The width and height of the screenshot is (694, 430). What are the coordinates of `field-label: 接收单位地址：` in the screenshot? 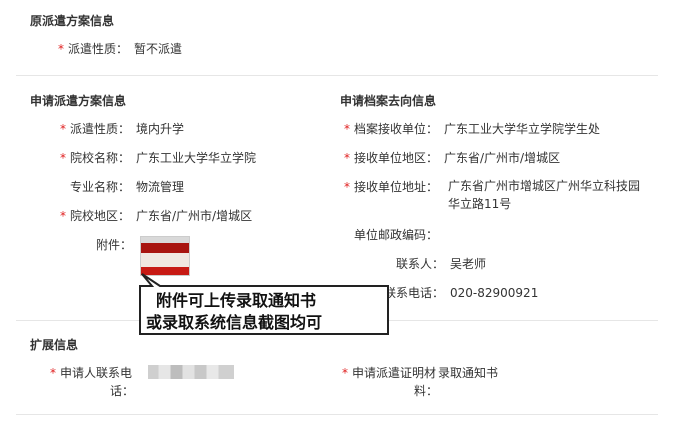 It's located at (396, 187).